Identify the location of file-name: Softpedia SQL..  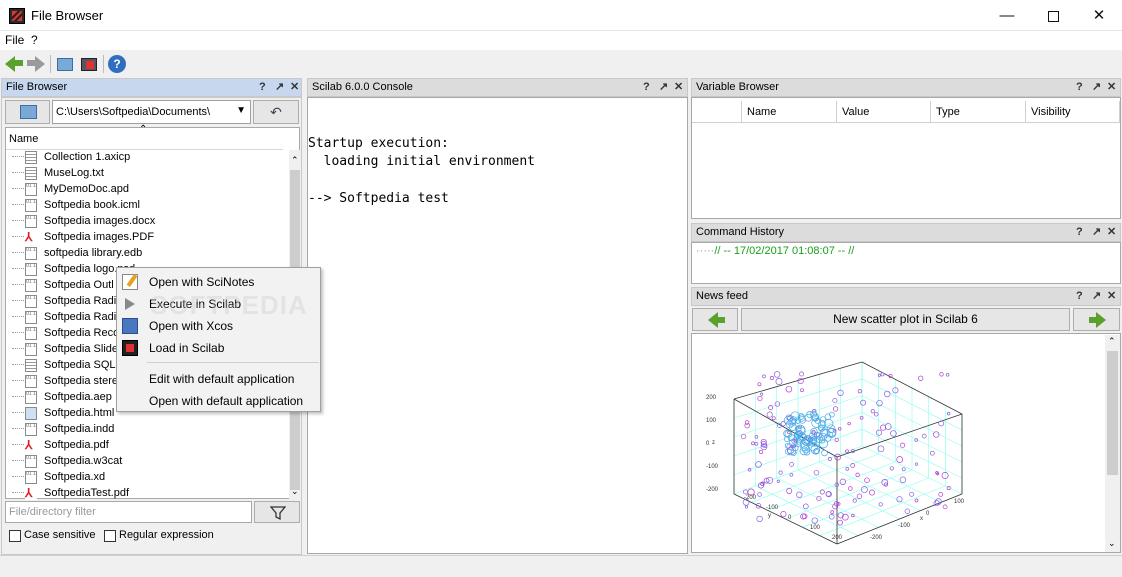
(81, 365).